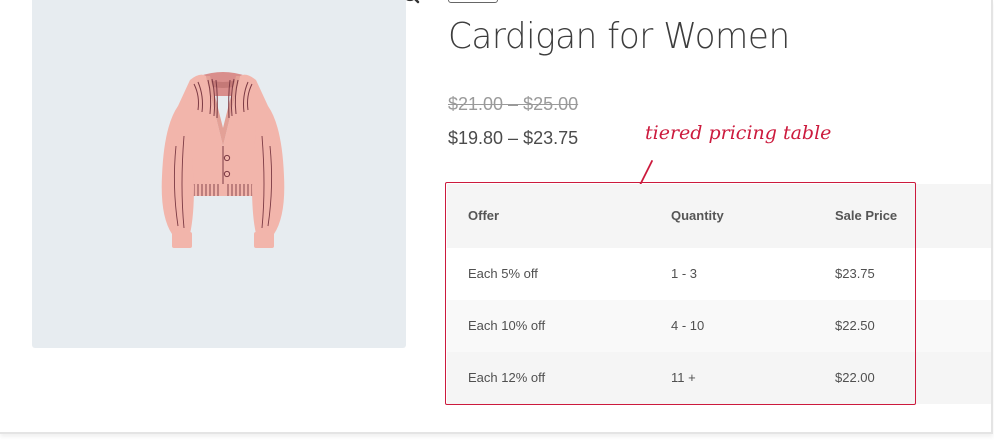 This screenshot has height=441, width=994. I want to click on header-sale-price: Sale Price, so click(866, 215).